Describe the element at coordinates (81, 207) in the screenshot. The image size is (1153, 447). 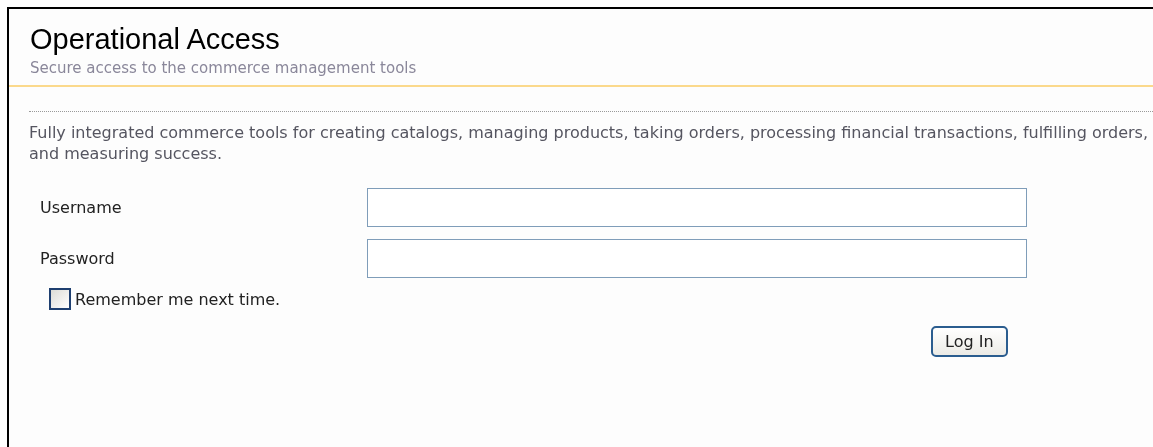
I see `field-label: Username` at that location.